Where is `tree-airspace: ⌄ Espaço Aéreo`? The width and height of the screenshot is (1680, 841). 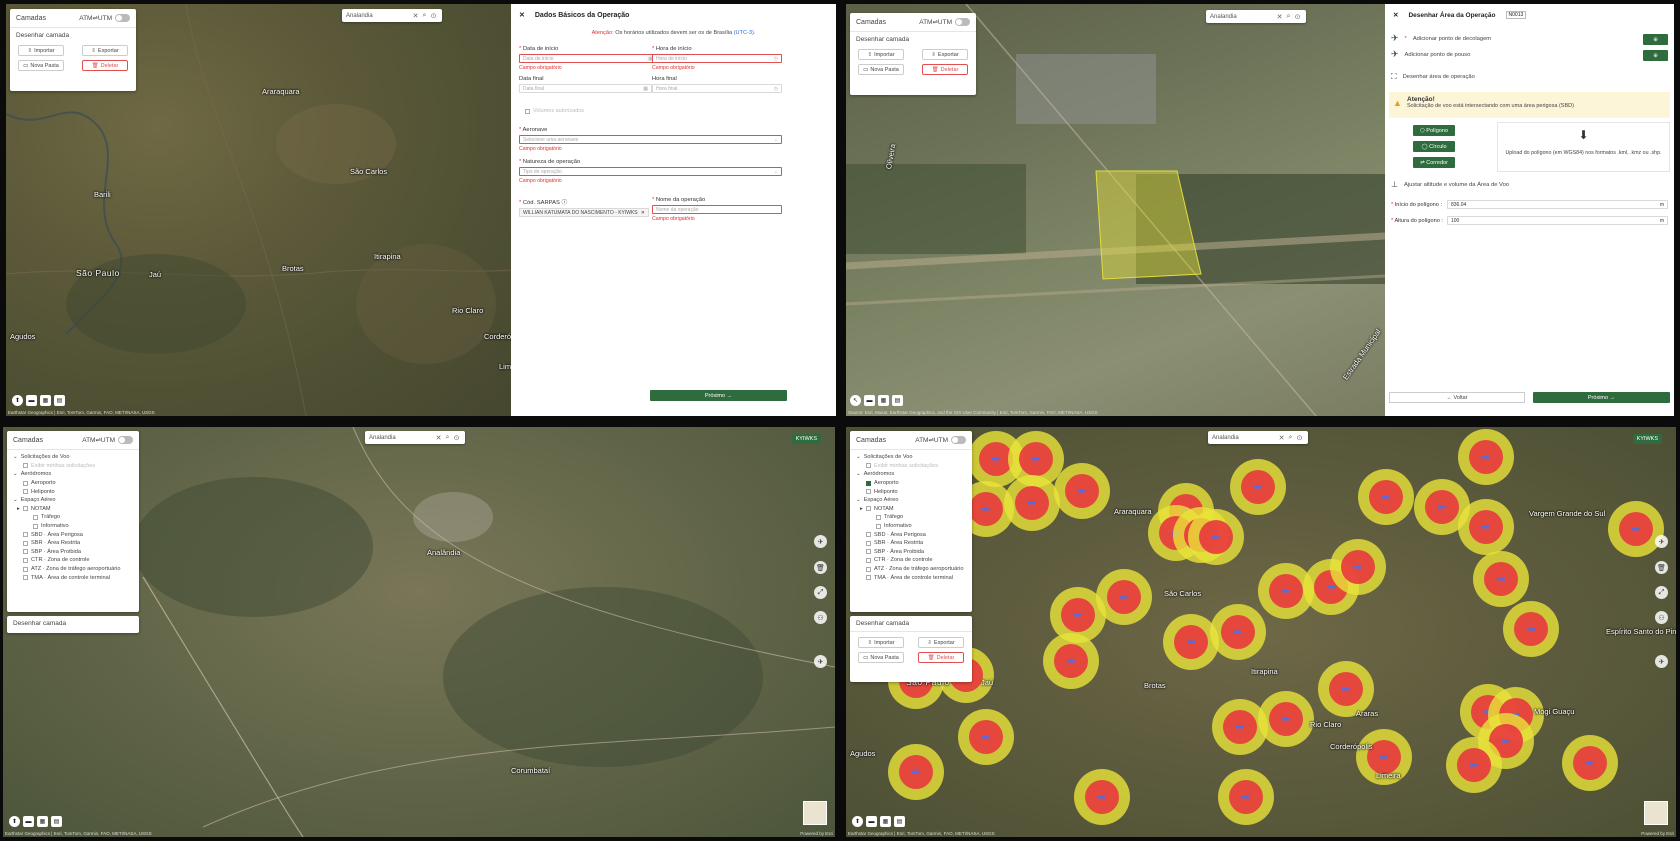 tree-airspace: ⌄ Espaço Aéreo is located at coordinates (73, 500).